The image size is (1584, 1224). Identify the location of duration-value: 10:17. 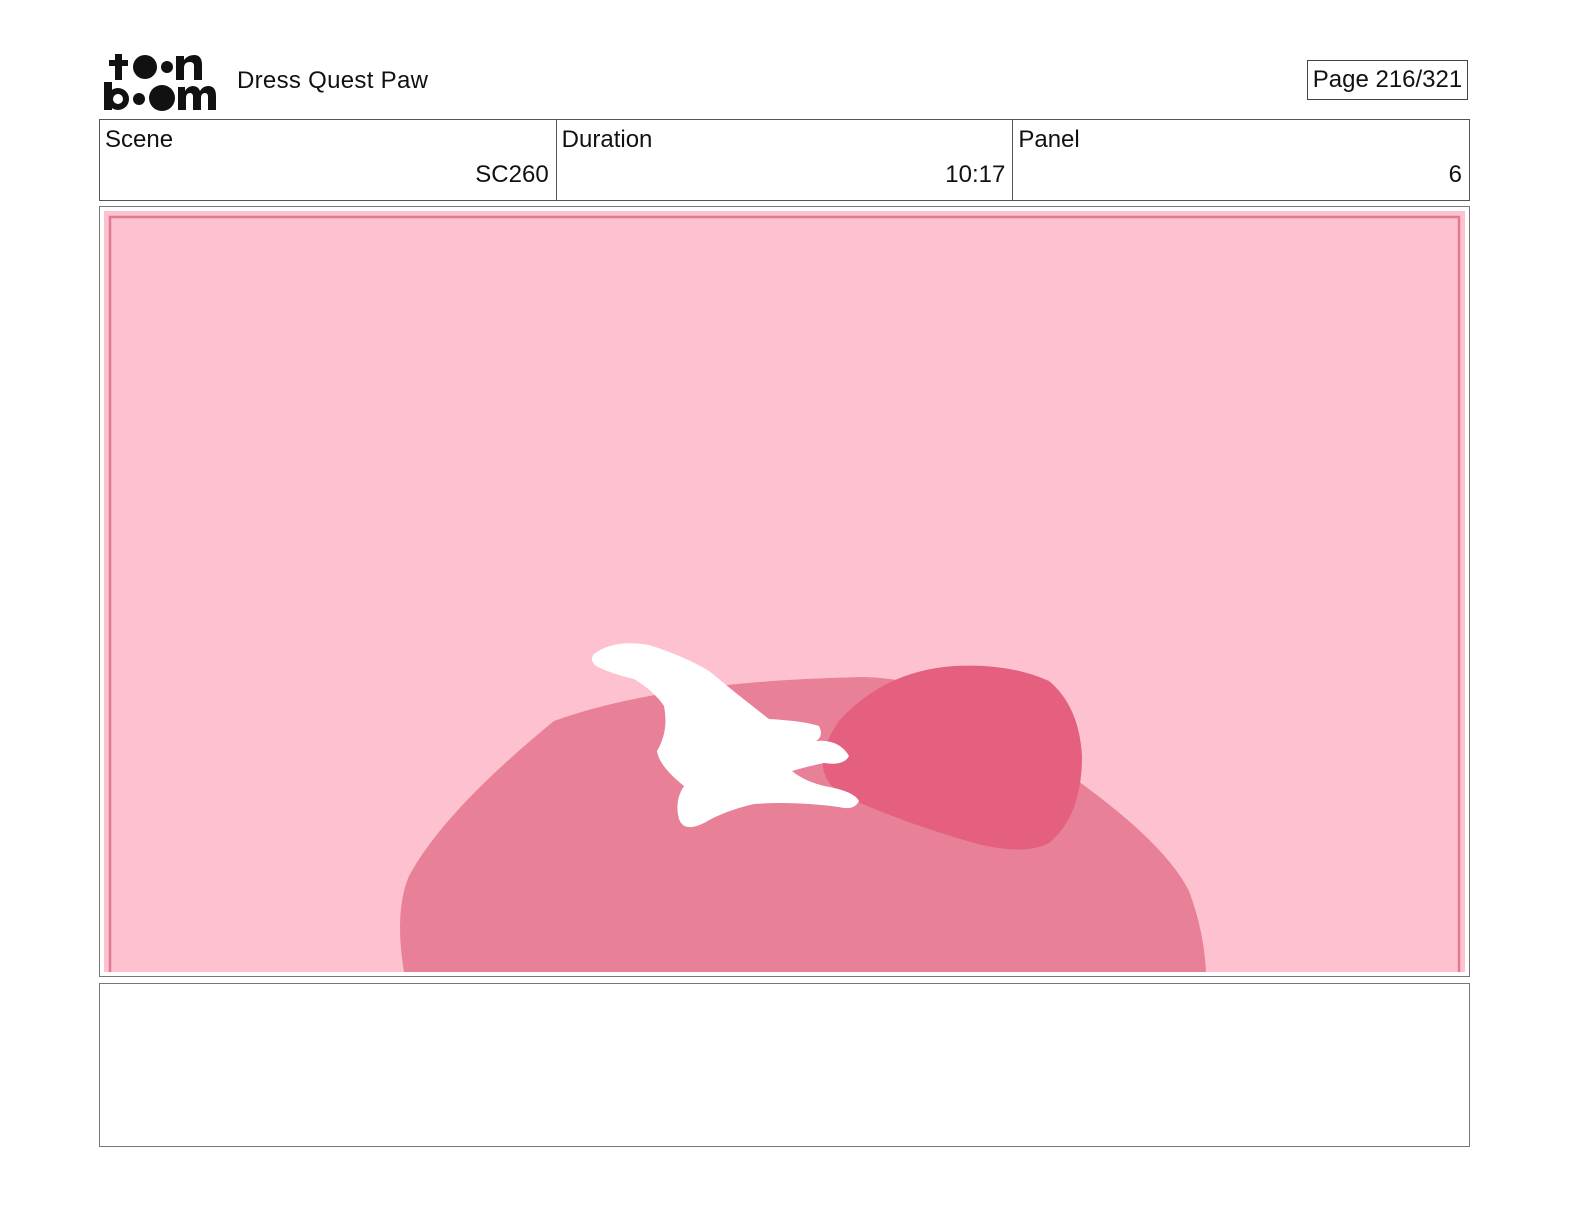
(975, 174).